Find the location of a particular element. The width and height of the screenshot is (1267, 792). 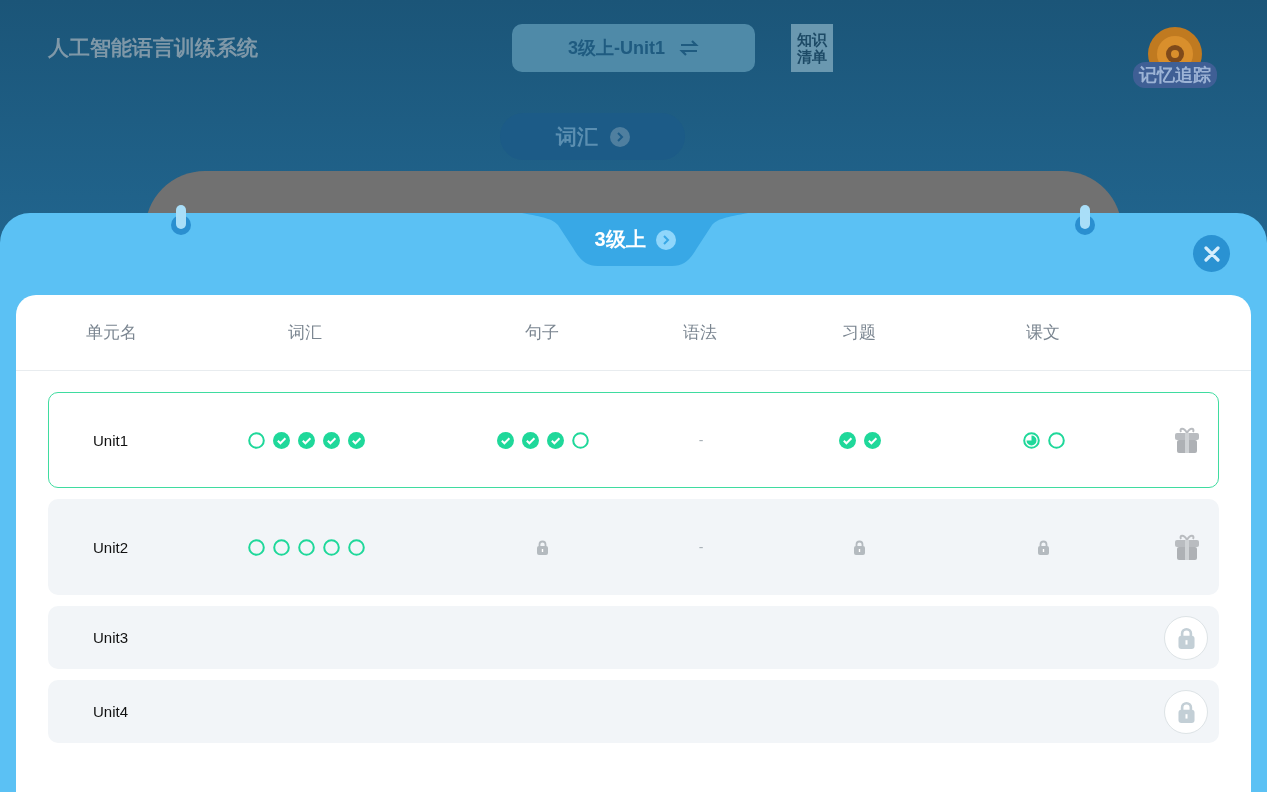

column-header: 单元名 is located at coordinates (111, 333).